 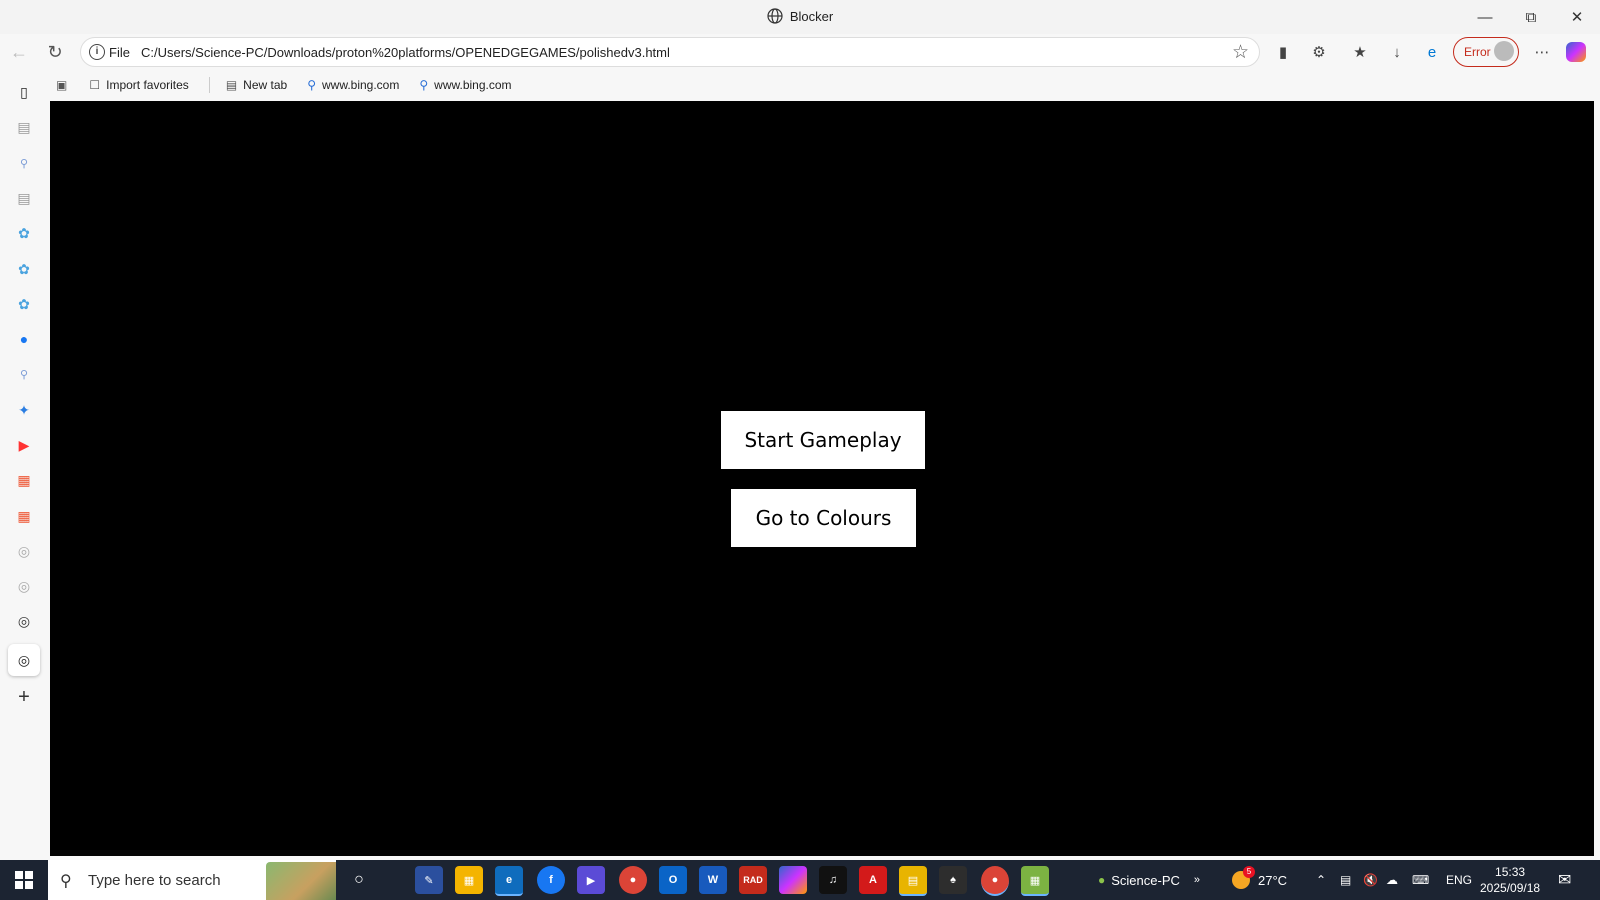 I want to click on cortana-icon: ○, so click(x=359, y=880).